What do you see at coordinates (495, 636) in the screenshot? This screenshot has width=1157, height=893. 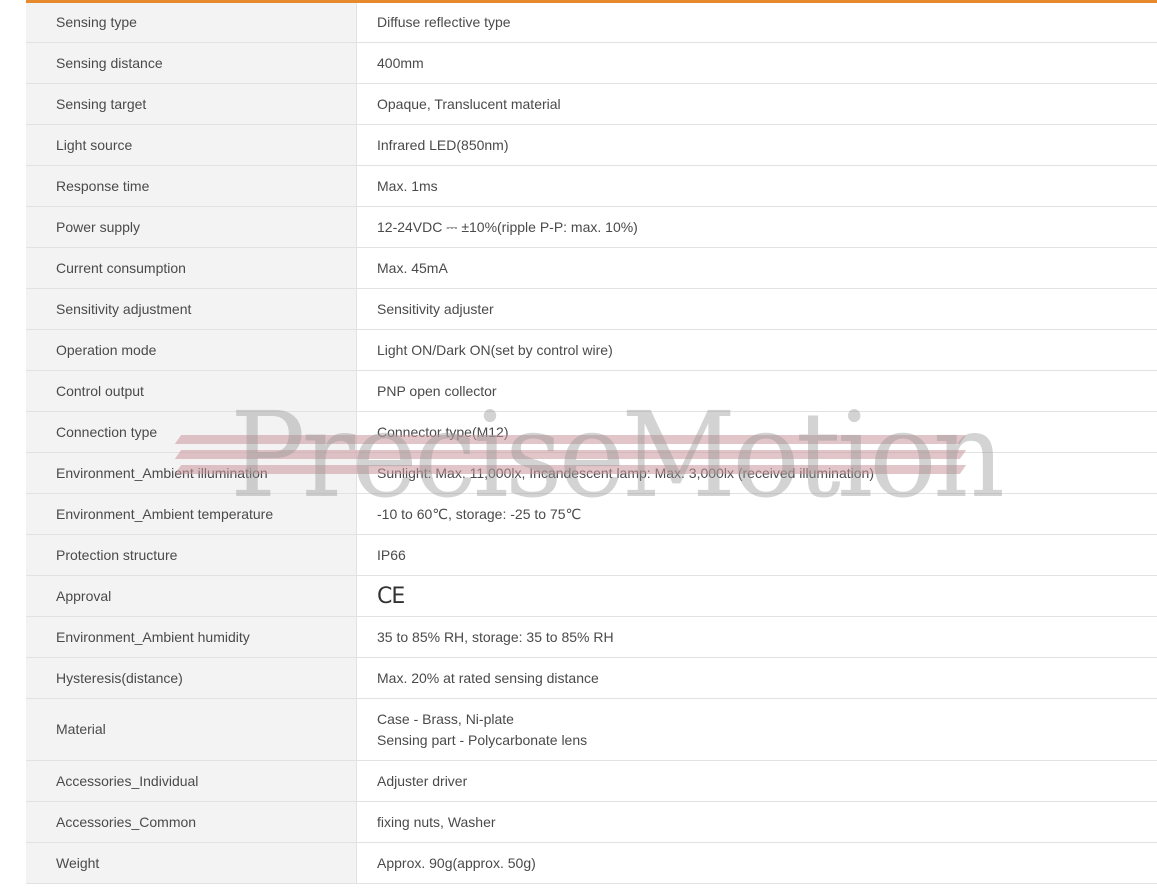 I see `spec-value-line: 35 to 85% RH, storage: 35 to 85% RH` at bounding box center [495, 636].